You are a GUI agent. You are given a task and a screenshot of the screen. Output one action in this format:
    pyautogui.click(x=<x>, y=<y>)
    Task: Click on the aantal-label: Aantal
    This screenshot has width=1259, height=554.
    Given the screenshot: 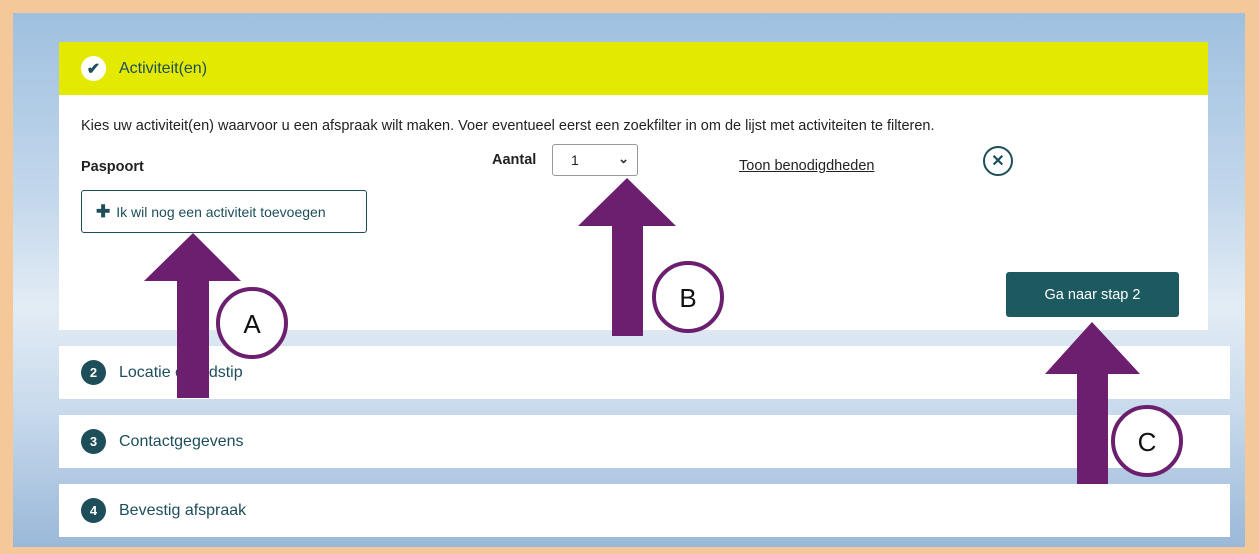 What is the action you would take?
    pyautogui.click(x=514, y=160)
    